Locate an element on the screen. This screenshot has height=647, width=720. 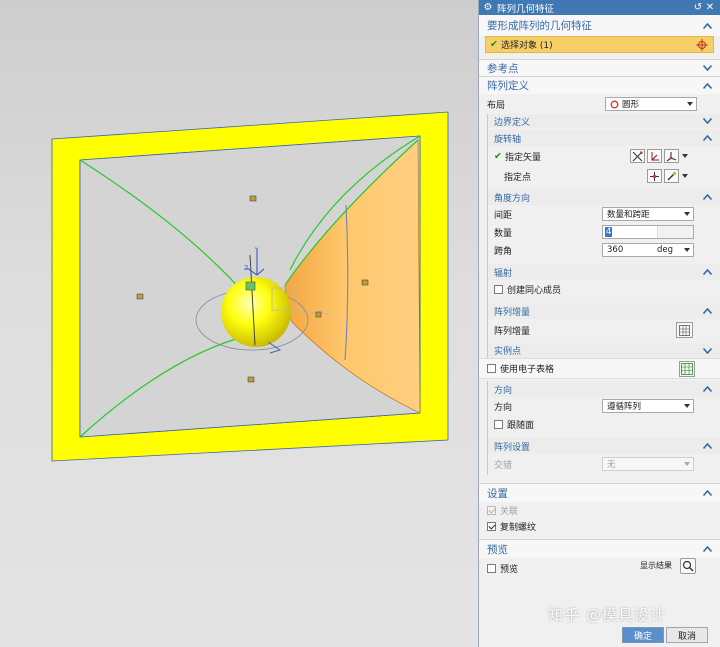
array-increment-row: 阵列增量 is located at coordinates (604, 330).